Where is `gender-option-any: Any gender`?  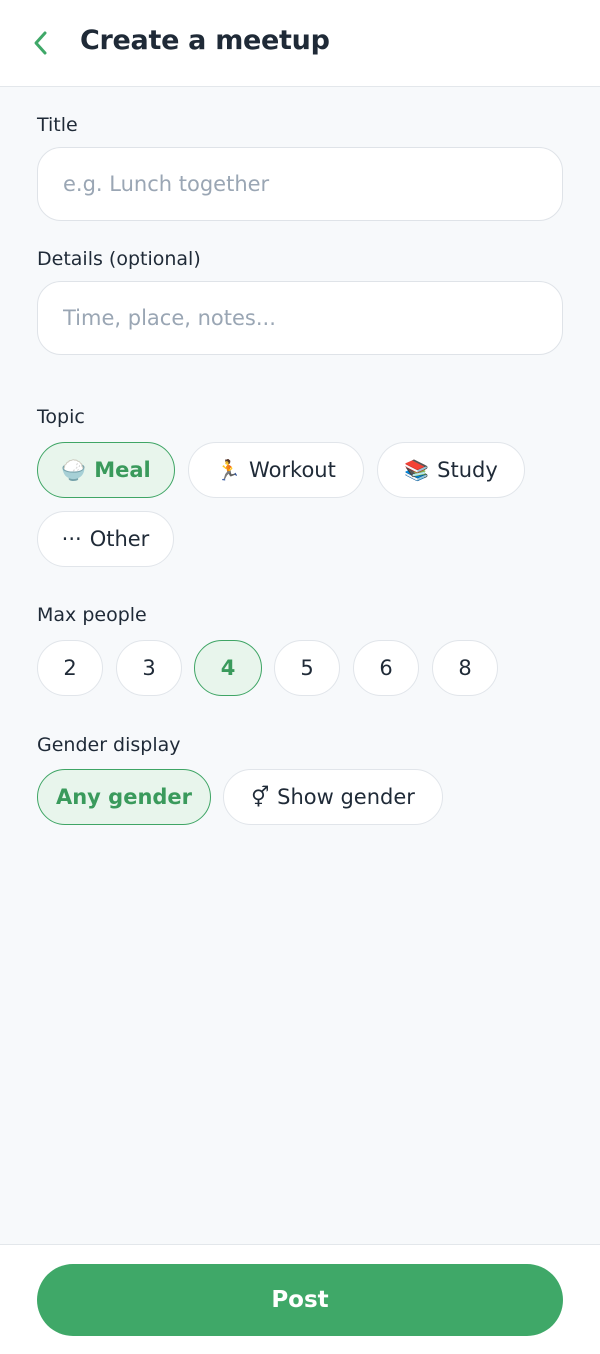 gender-option-any: Any gender is located at coordinates (124, 797).